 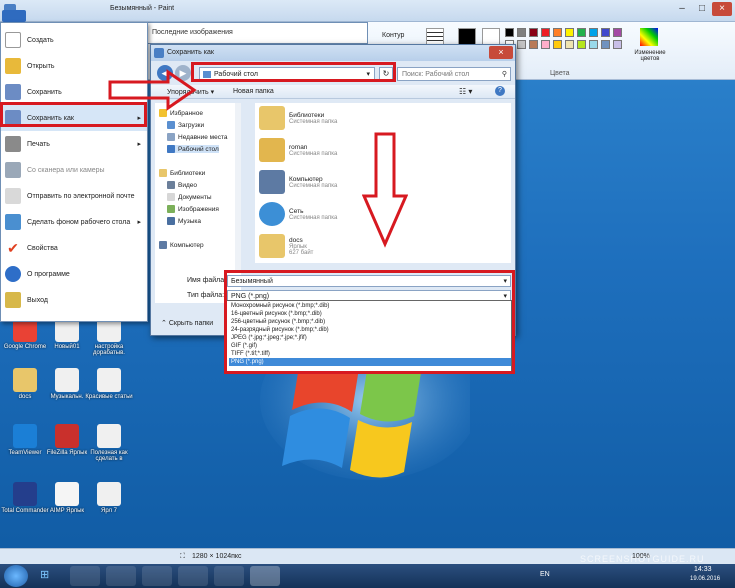 I want to click on desktop-icon: настройка дорабатыв., so click(x=109, y=337).